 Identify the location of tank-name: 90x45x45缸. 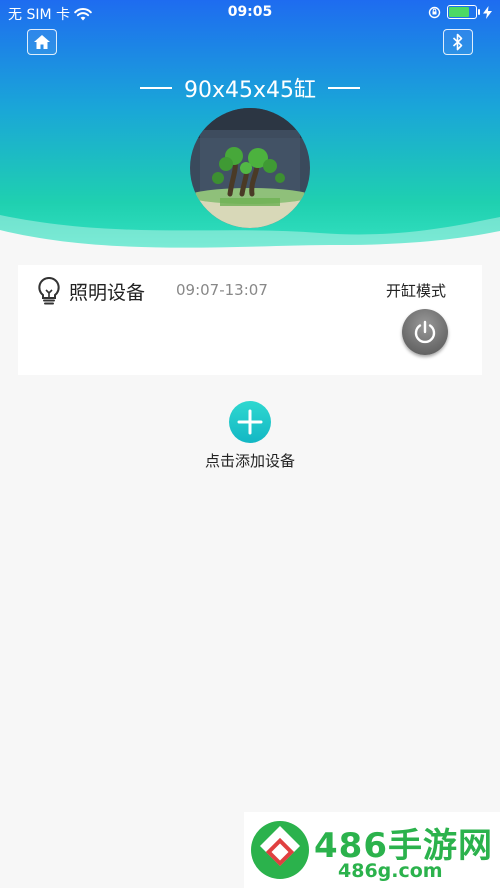
(250, 90).